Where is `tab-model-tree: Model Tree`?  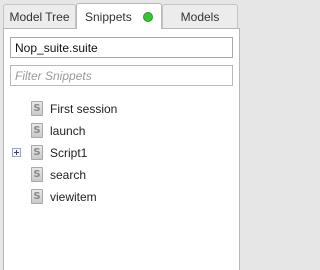 tab-model-tree: Model Tree is located at coordinates (39, 16).